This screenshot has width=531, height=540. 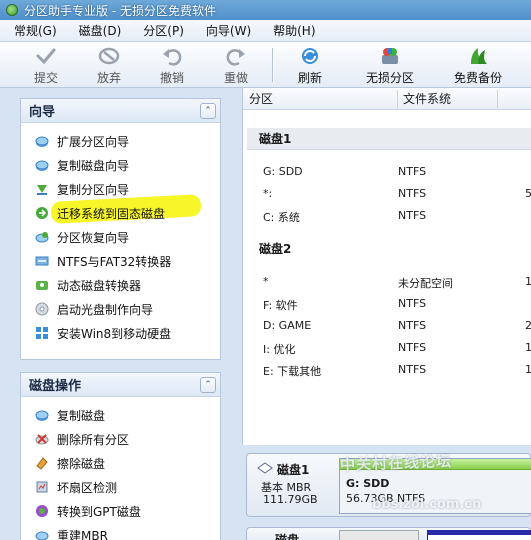 What do you see at coordinates (236, 56) in the screenshot?
I see `redo-icon` at bounding box center [236, 56].